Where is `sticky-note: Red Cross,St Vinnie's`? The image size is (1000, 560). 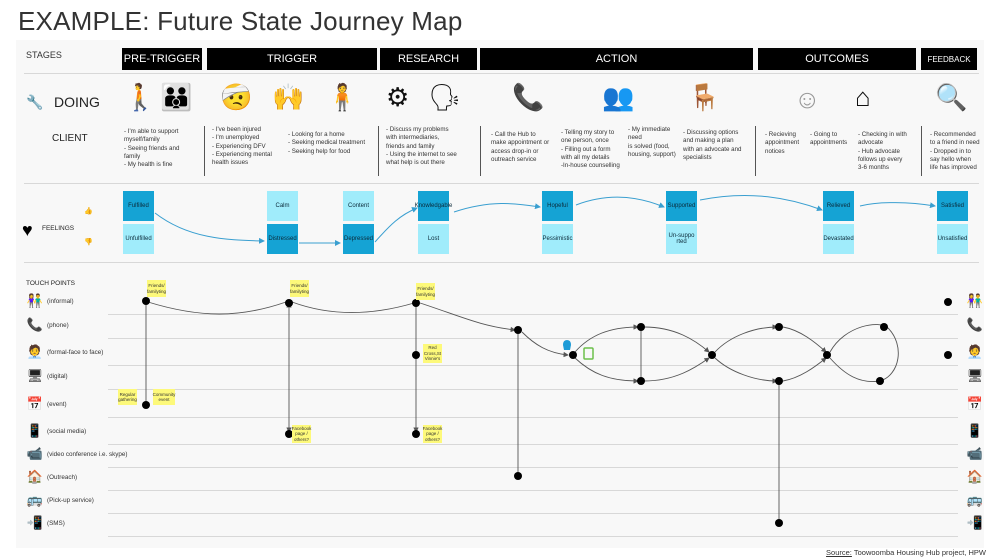
sticky-note: Red Cross,St Vinnie's is located at coordinates (432, 353).